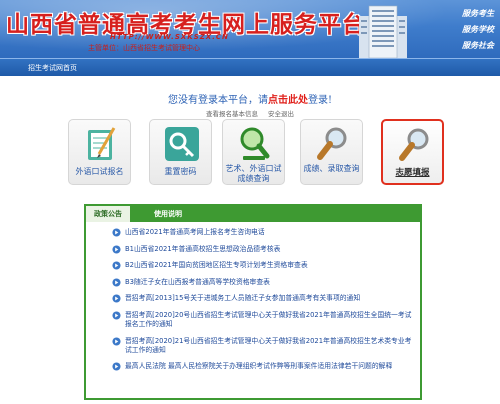 The height and width of the screenshot is (404, 500). What do you see at coordinates (108, 214) in the screenshot?
I see `tab-policy-notices: 政策公告` at bounding box center [108, 214].